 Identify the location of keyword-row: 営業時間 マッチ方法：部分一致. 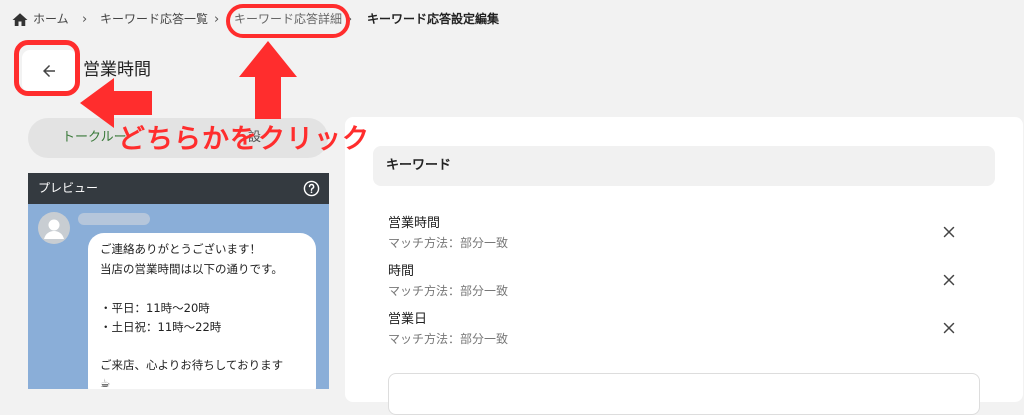
(678, 235).